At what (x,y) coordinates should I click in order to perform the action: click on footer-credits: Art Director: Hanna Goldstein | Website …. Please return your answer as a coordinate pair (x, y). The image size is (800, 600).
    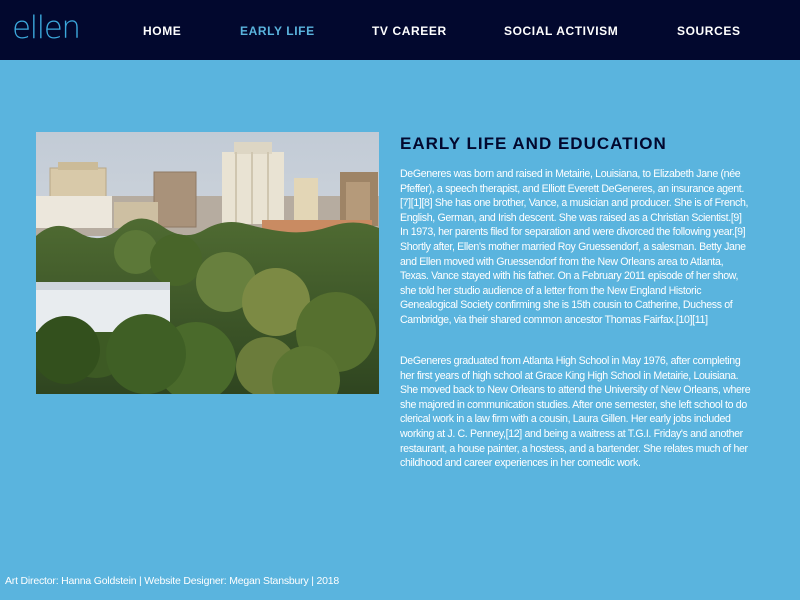
    Looking at the image, I should click on (172, 581).